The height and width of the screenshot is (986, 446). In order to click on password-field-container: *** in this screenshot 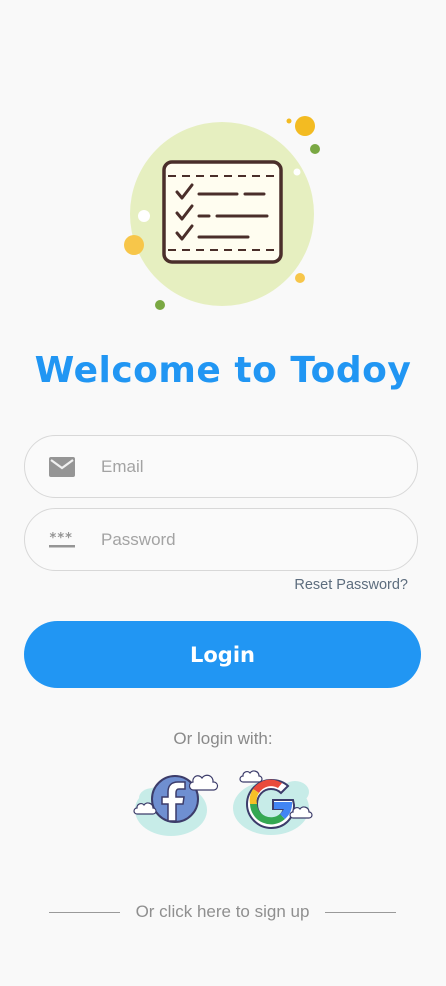, I will do `click(221, 539)`.